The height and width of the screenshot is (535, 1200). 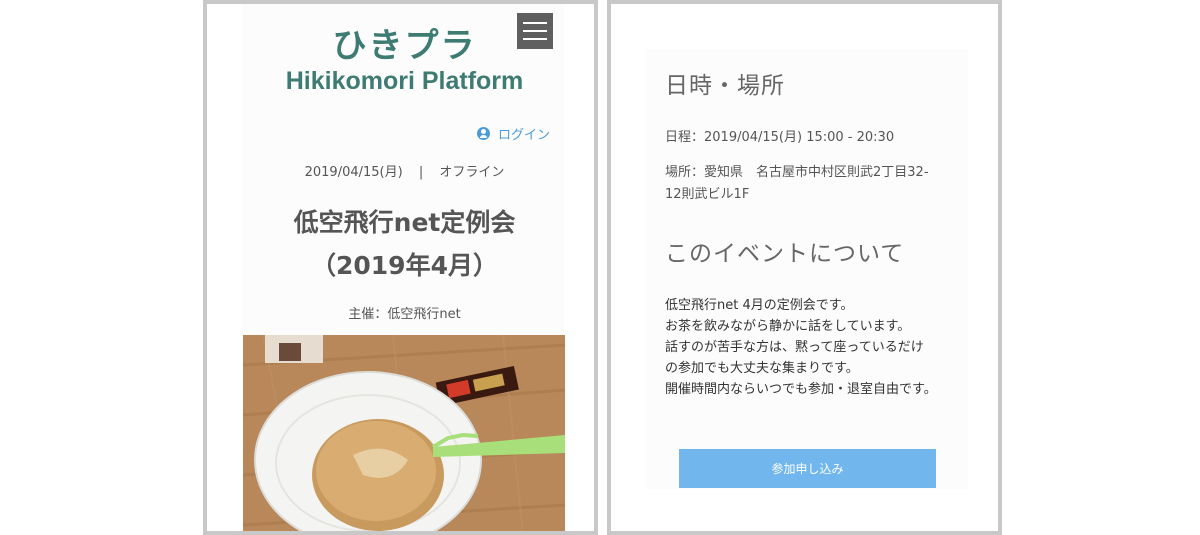 What do you see at coordinates (801, 389) in the screenshot?
I see `description-line: 開催時間内ならいつでも参加・退室自由です。` at bounding box center [801, 389].